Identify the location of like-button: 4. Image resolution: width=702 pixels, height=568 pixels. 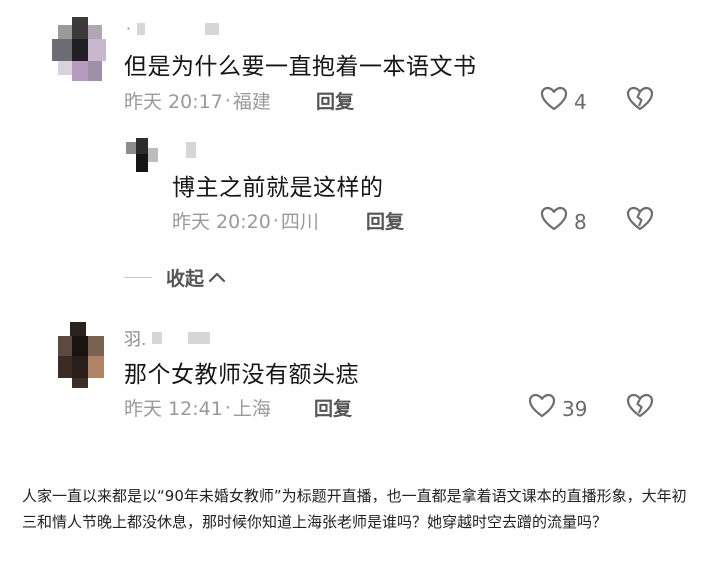
(563, 101).